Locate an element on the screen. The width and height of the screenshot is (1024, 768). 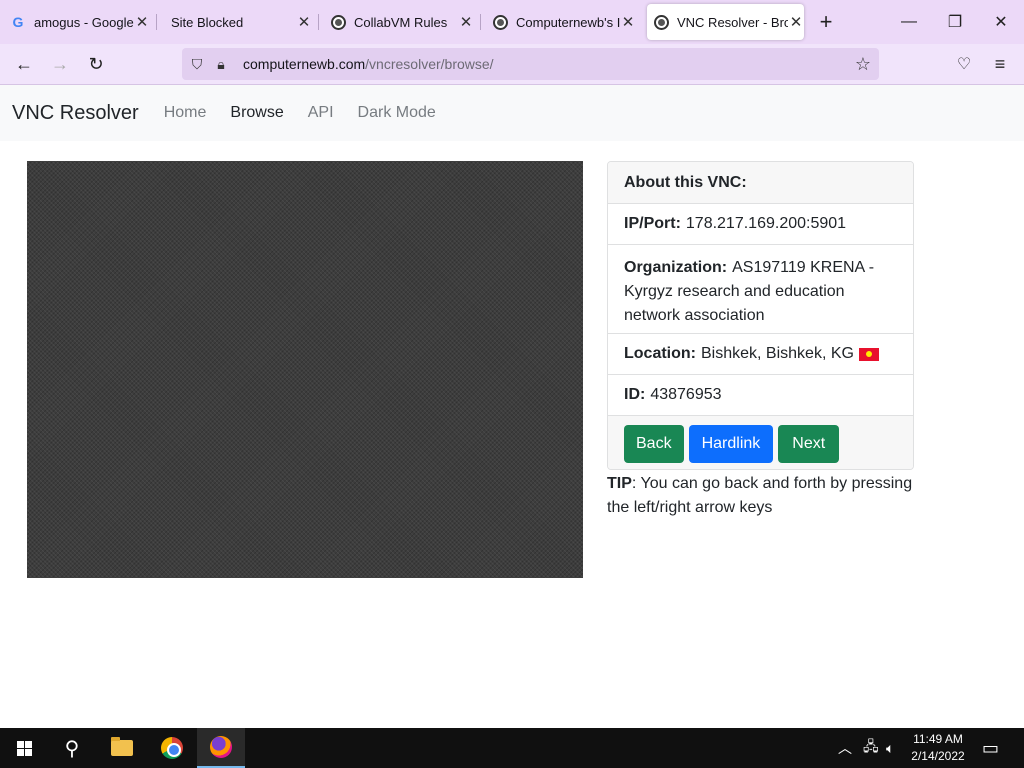
forward-arrow-icon: → is located at coordinates (60, 64).